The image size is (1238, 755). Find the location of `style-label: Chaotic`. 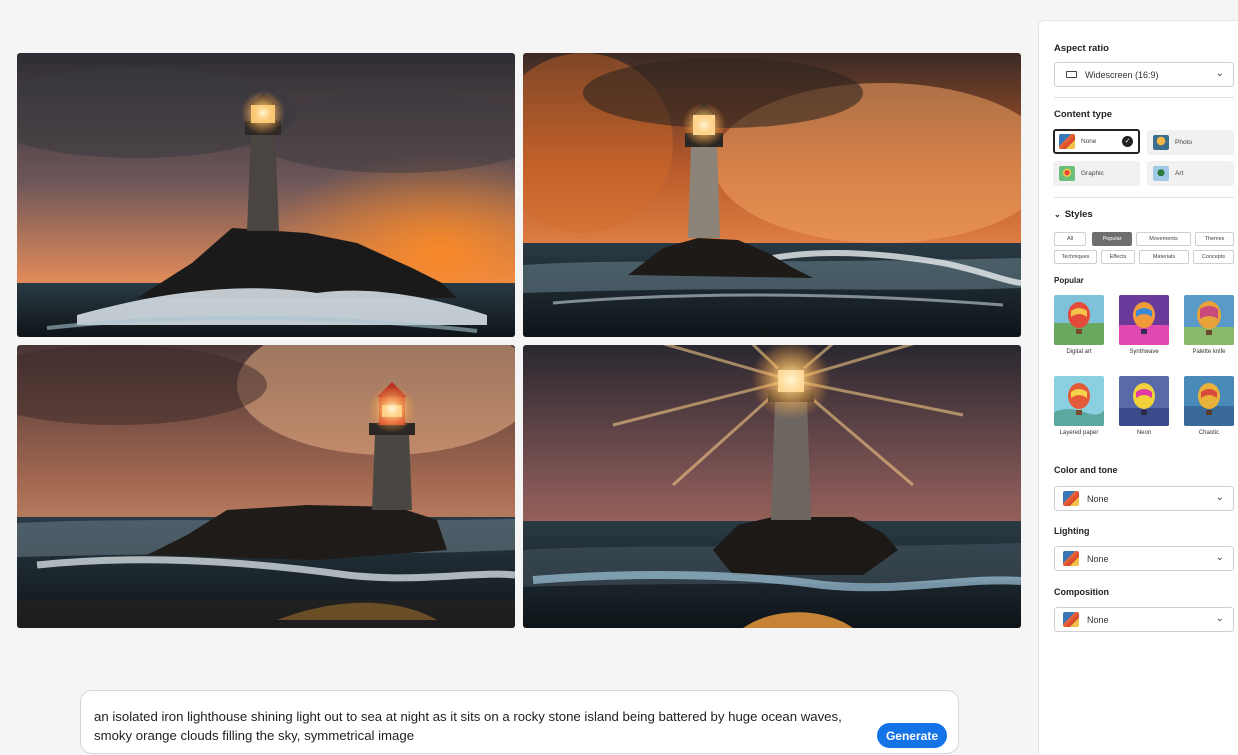

style-label: Chaotic is located at coordinates (1209, 433).